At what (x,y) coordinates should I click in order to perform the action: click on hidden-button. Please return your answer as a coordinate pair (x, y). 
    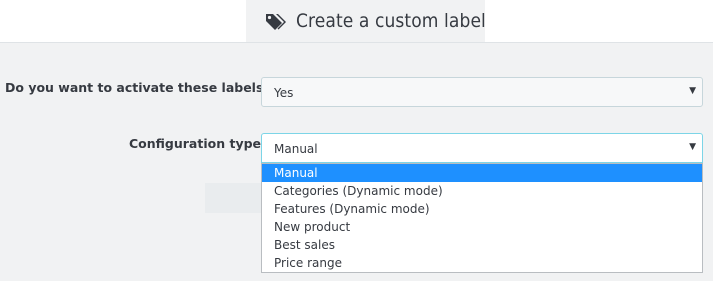
    Looking at the image, I should click on (233, 198).